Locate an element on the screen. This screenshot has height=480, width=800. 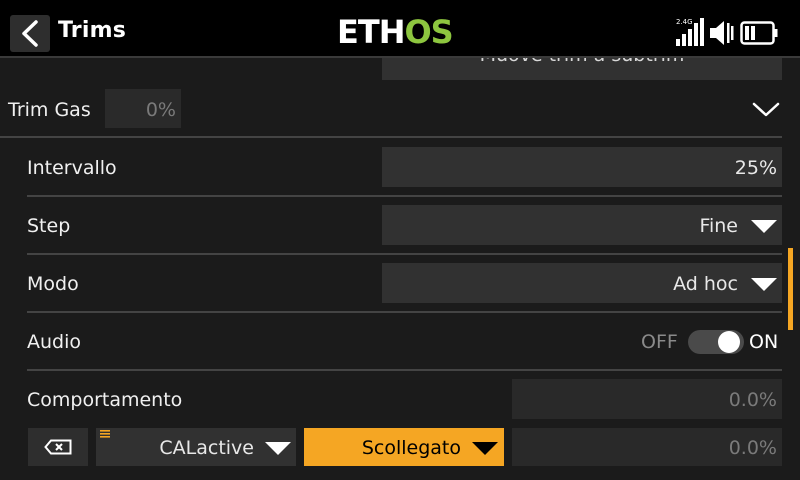
signal-icon: 2.4G is located at coordinates (690, 32).